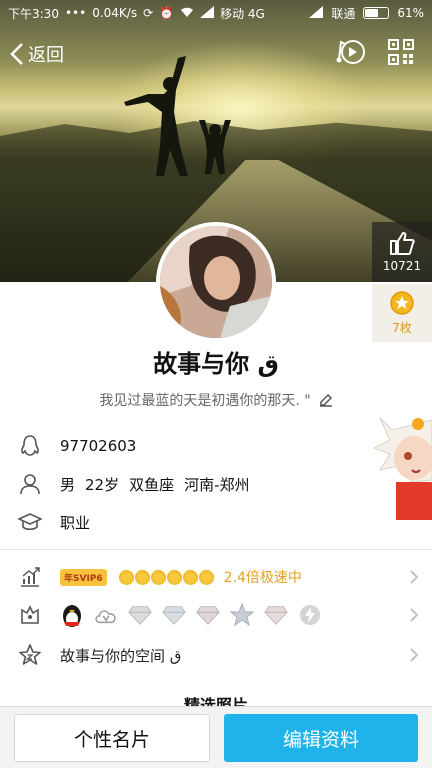 The height and width of the screenshot is (768, 432). I want to click on personal-info-row: 男 22岁 双鱼座 河南-郑州, so click(134, 484).